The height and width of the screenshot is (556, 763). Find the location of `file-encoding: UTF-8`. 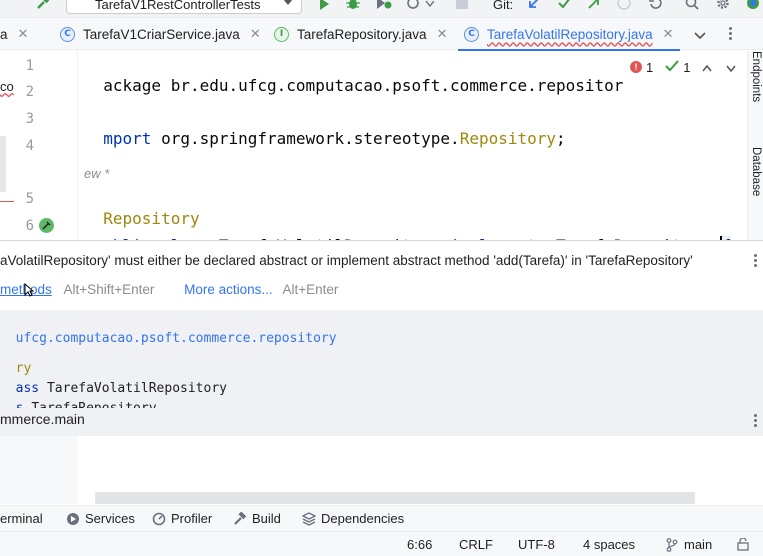

file-encoding: UTF-8 is located at coordinates (536, 544).